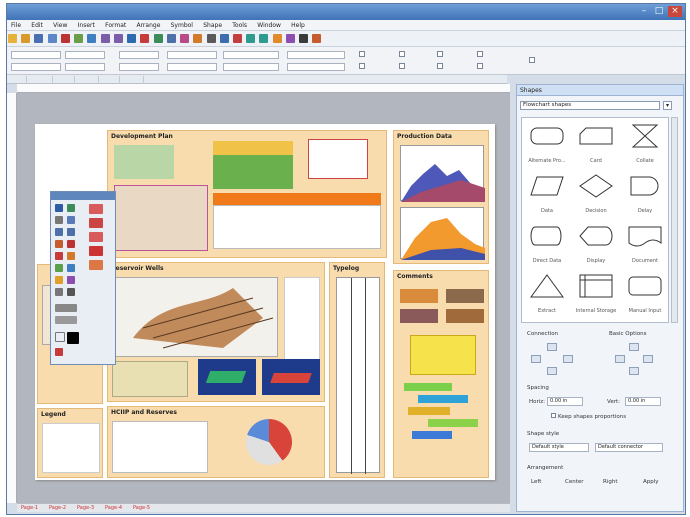 This screenshot has height=517, width=690. Describe the element at coordinates (59, 232) in the screenshot. I see `rect-tool-icon` at that location.